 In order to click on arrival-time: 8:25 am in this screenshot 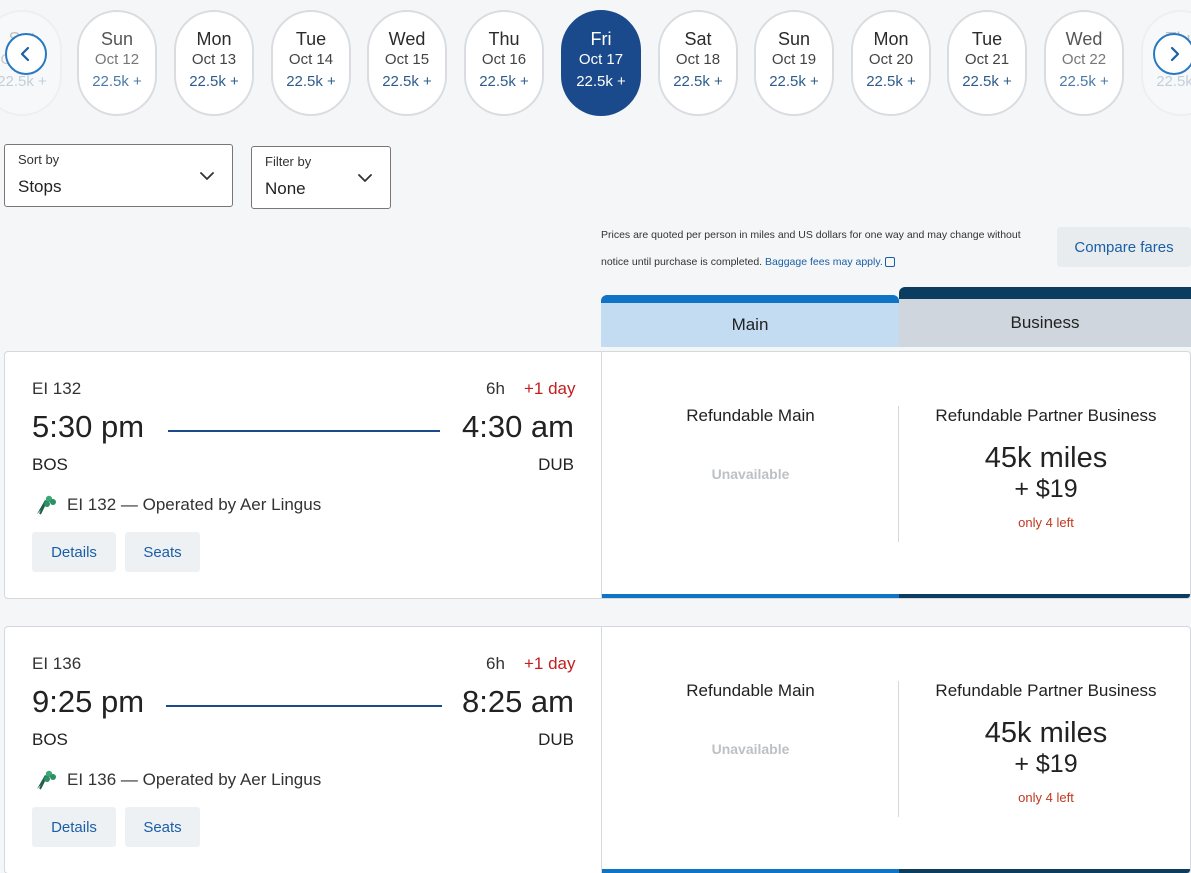, I will do `click(517, 701)`.